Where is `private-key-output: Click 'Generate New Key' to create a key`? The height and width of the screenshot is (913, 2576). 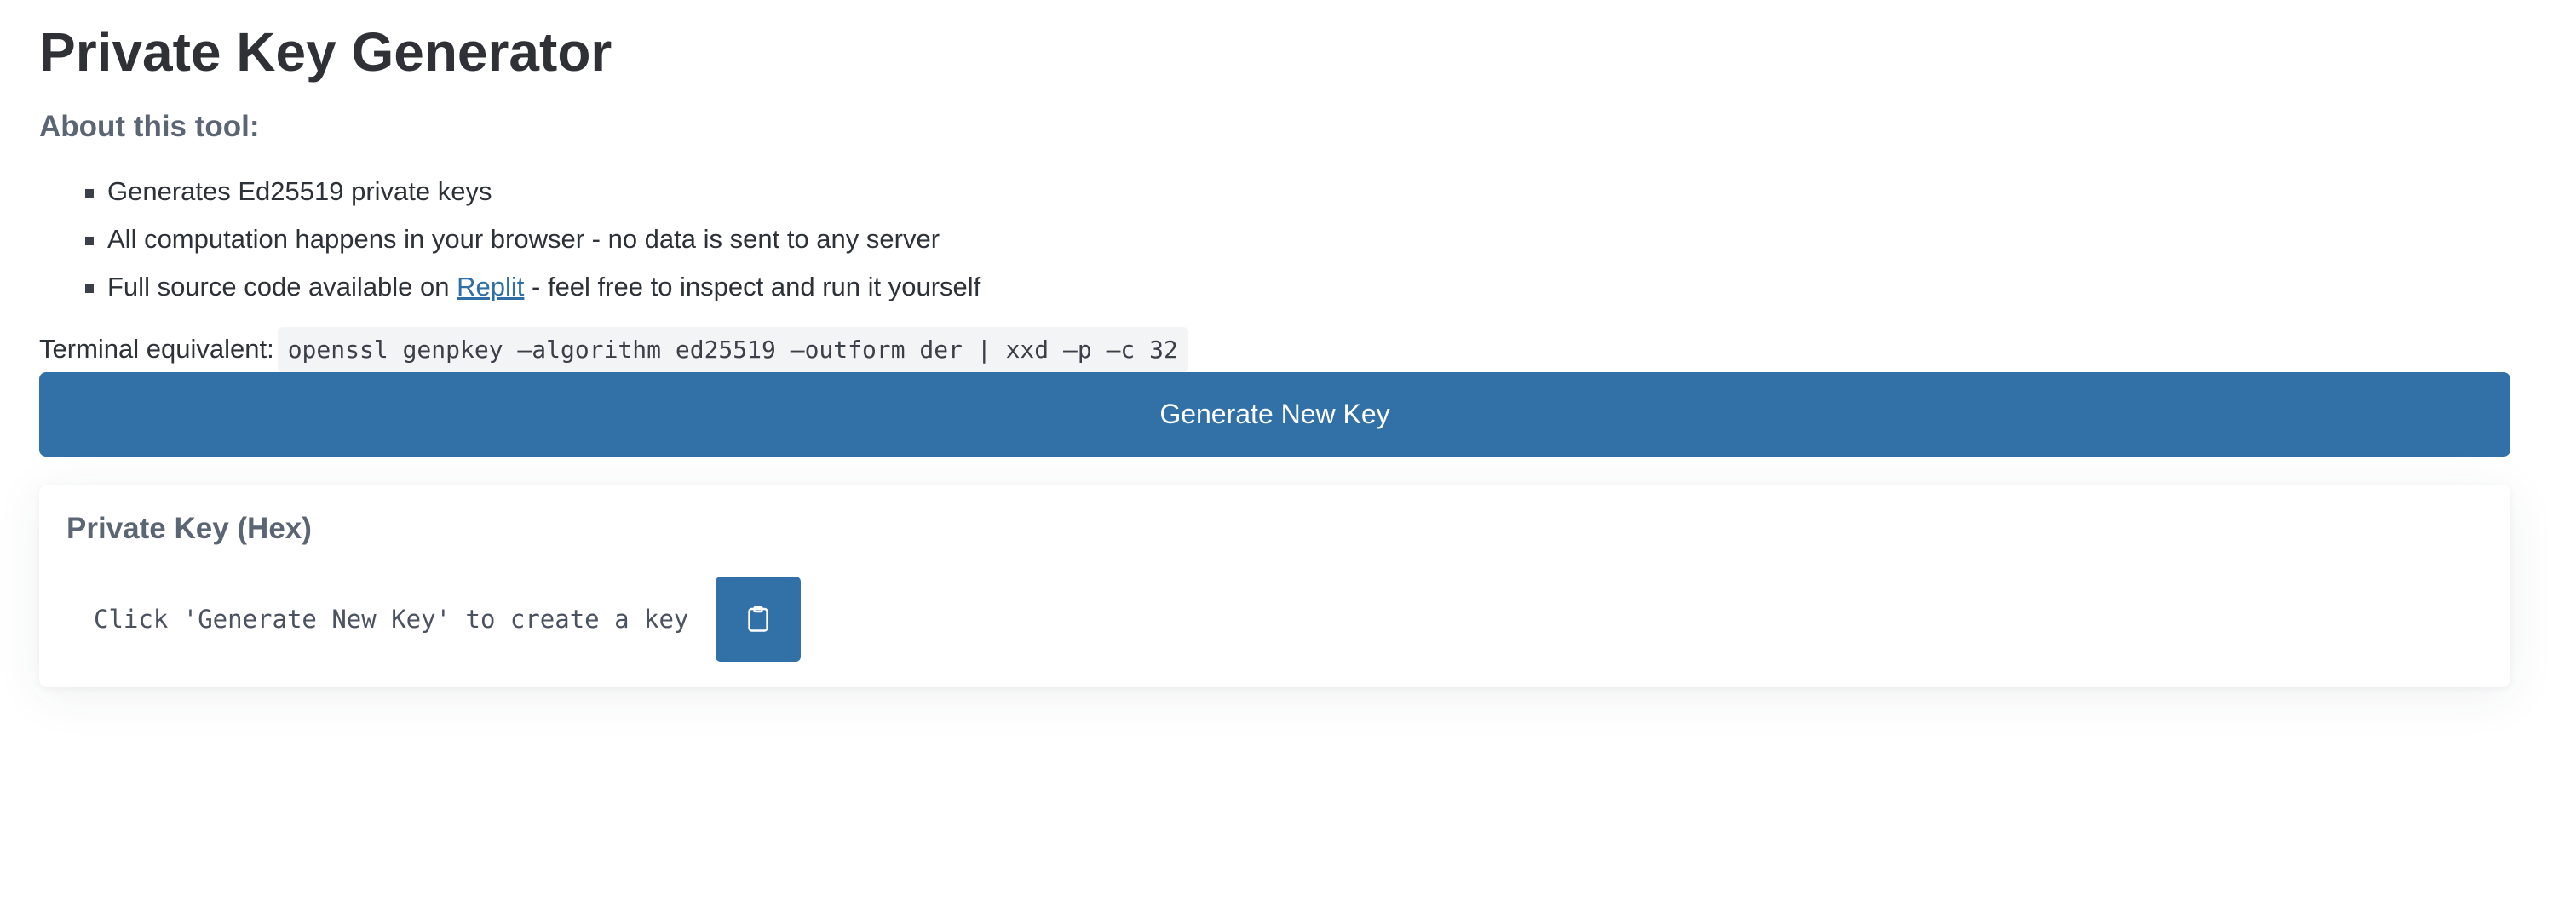
private-key-output: Click 'Generate New Key' to create a key is located at coordinates (392, 620).